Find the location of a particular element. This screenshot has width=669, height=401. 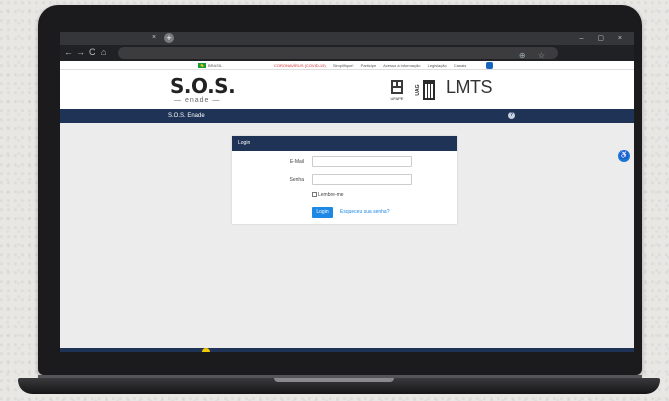

forward-icon: → is located at coordinates (80, 52).